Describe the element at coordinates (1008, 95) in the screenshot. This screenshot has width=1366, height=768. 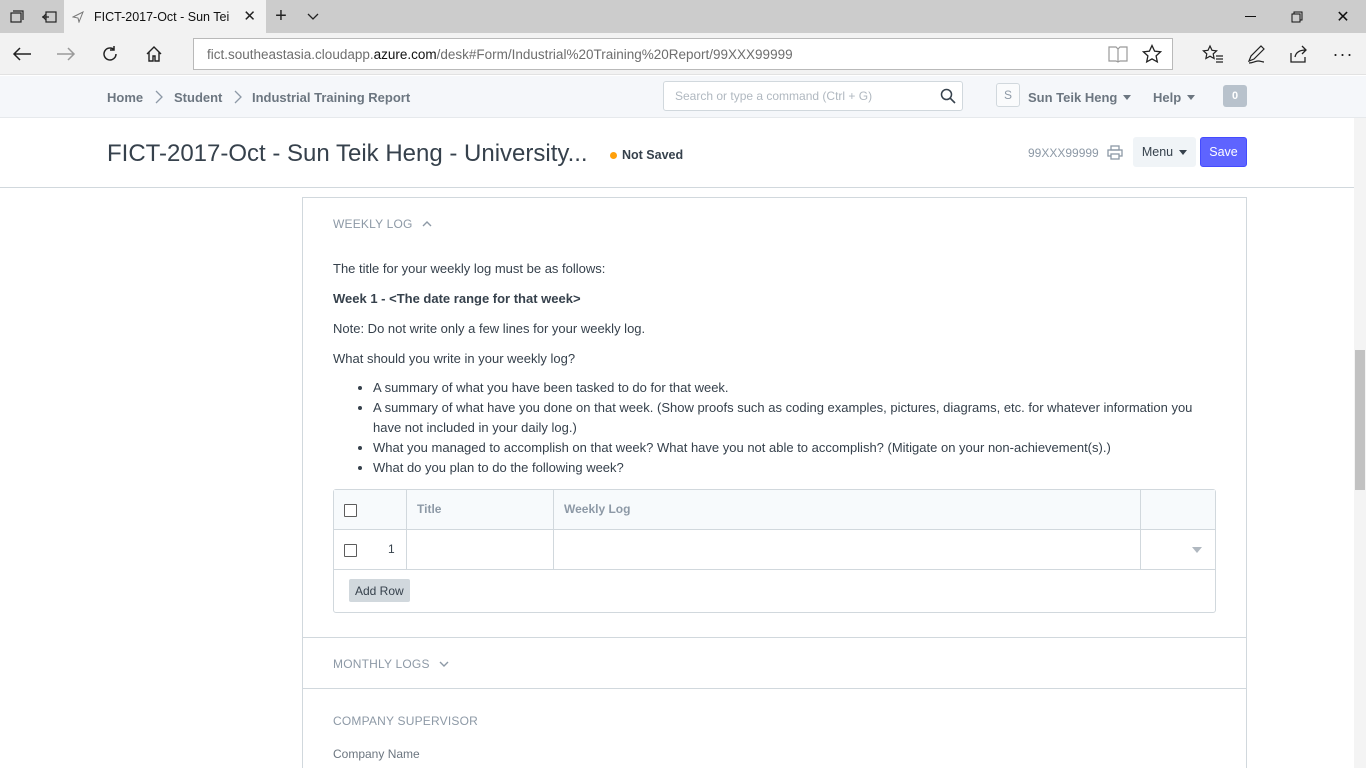
I see `user-avatar: S` at that location.